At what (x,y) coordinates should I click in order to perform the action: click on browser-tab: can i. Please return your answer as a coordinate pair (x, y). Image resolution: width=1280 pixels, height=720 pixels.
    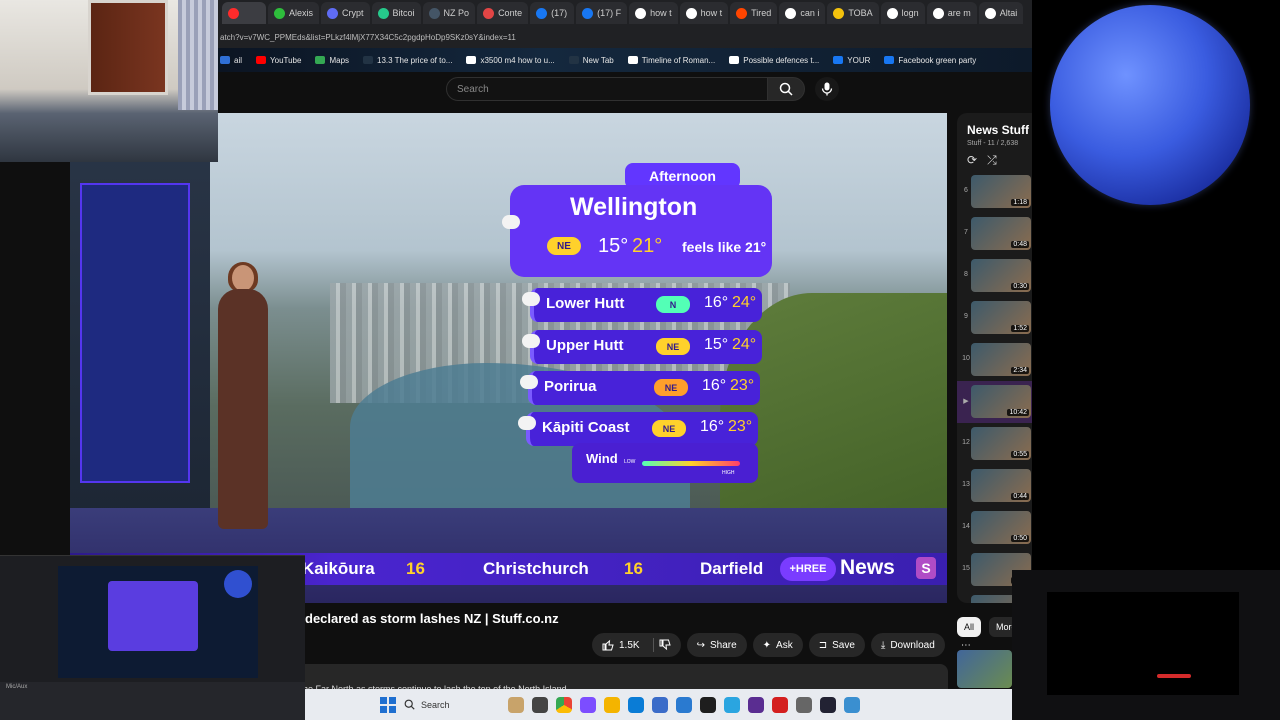
    Looking at the image, I should click on (802, 13).